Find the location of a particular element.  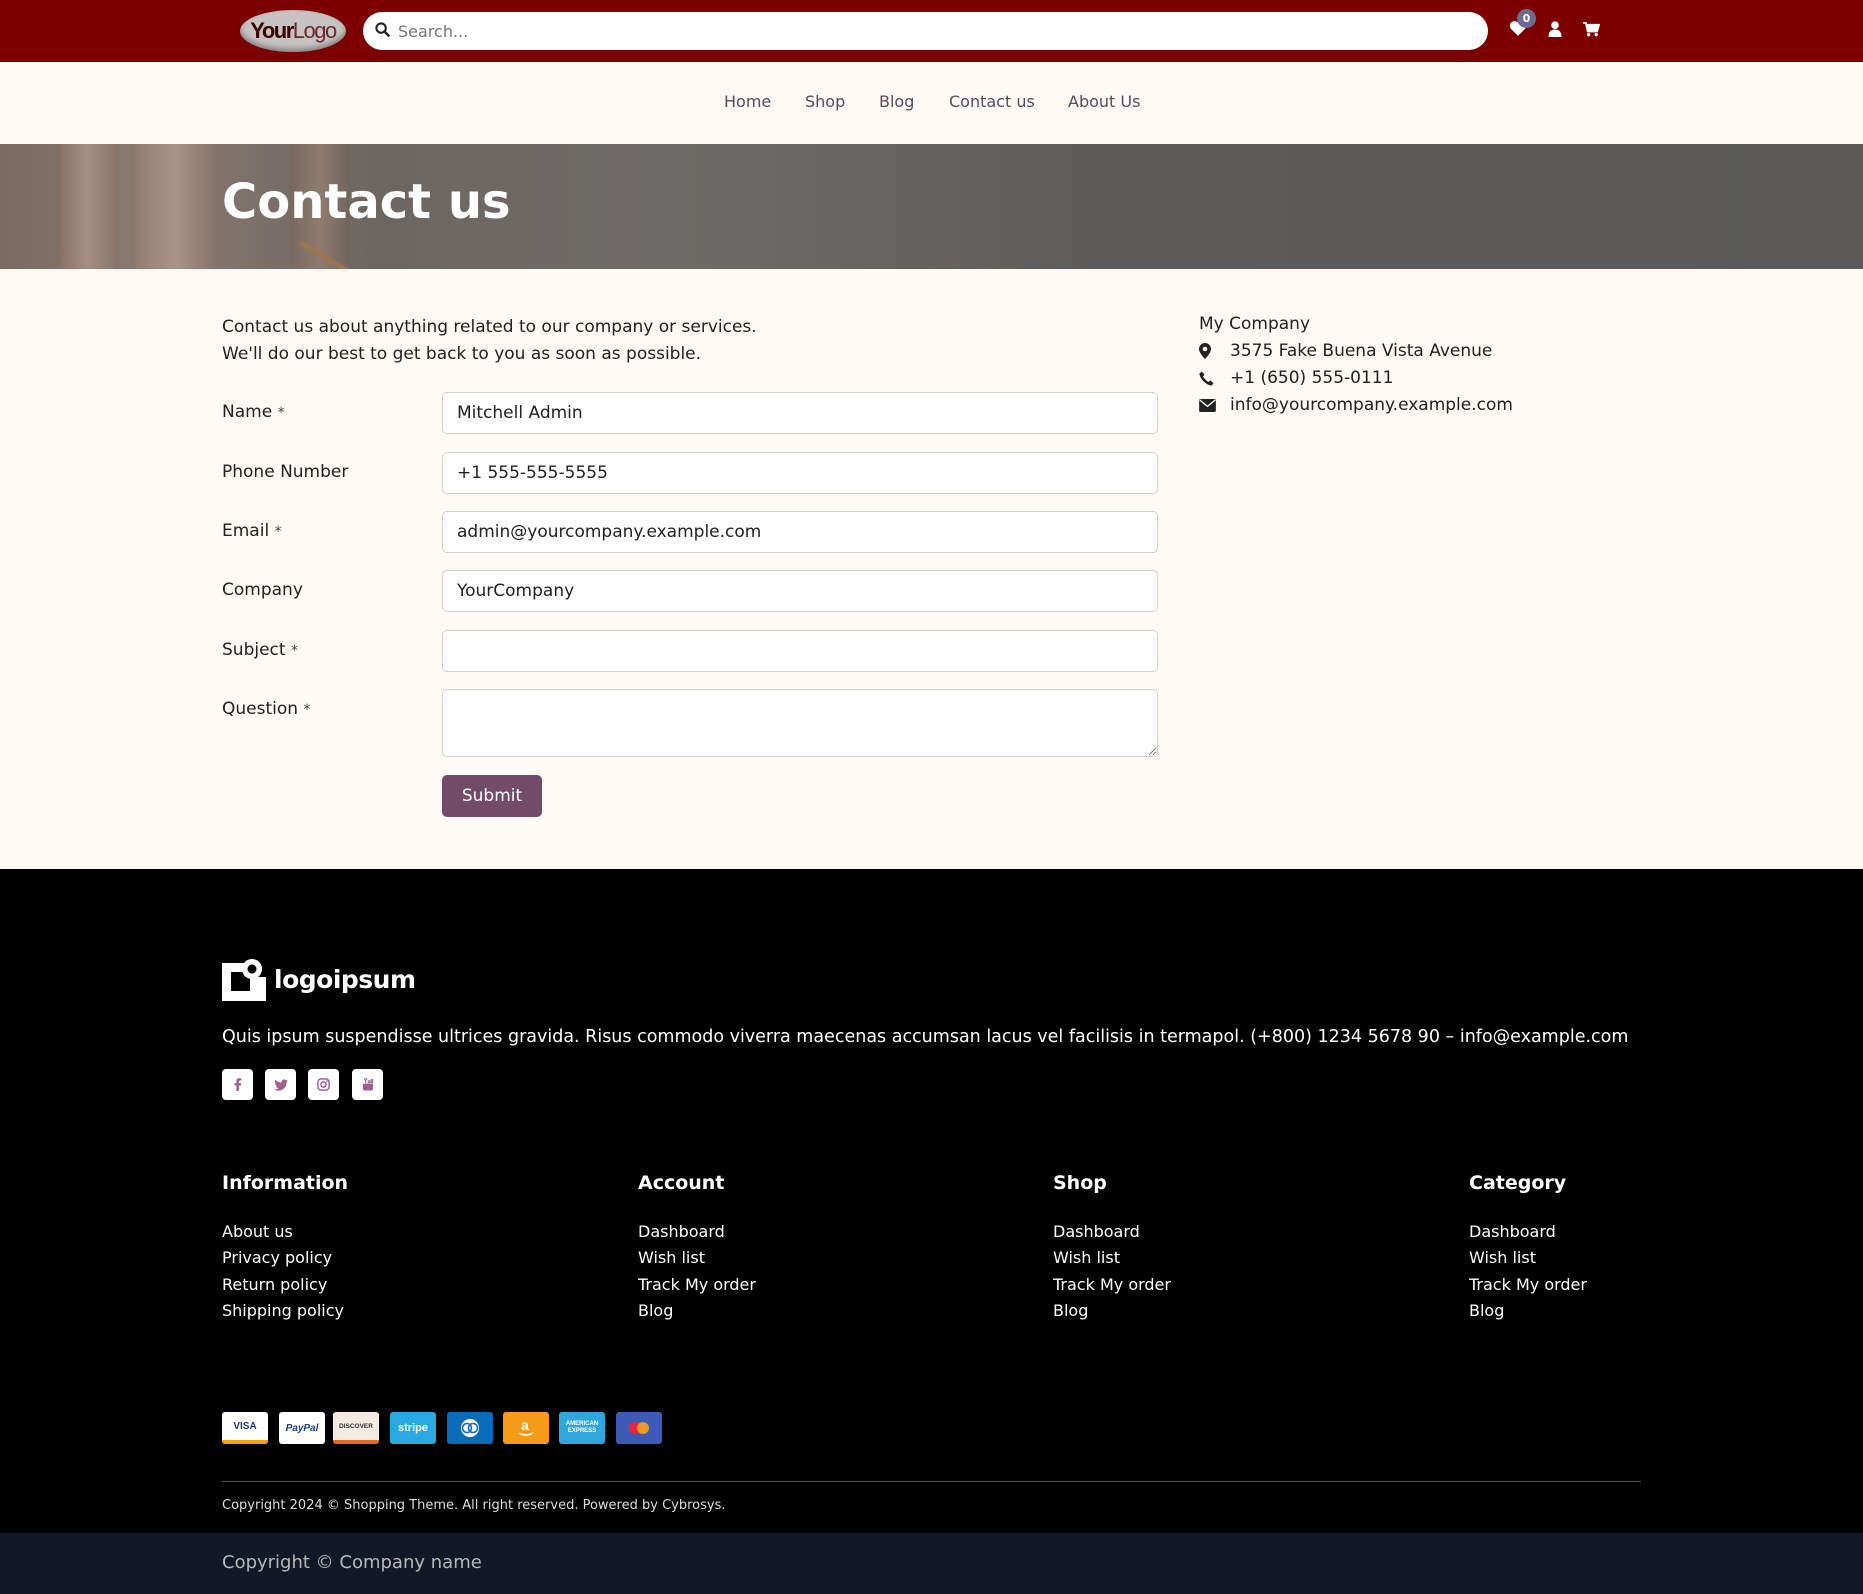

nav-contact-us: Contact us is located at coordinates (992, 101).